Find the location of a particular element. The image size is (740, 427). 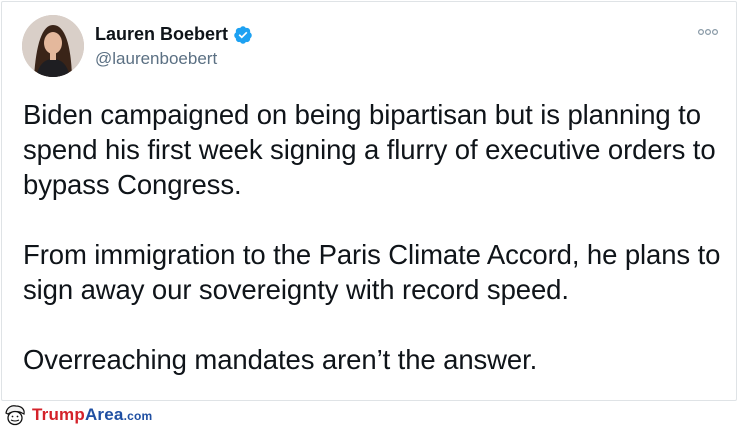

verified-badge-icon is located at coordinates (243, 34).